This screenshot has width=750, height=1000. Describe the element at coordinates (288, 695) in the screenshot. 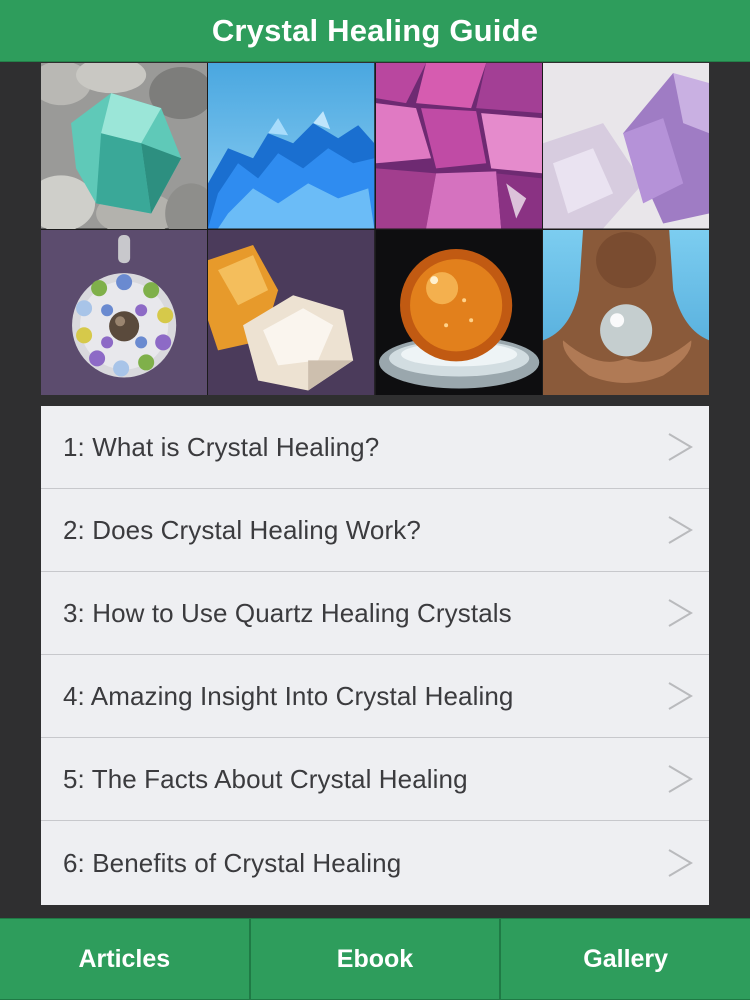

I see `list-item-label: 4: Amazing Insight Into Crystal Healing` at that location.